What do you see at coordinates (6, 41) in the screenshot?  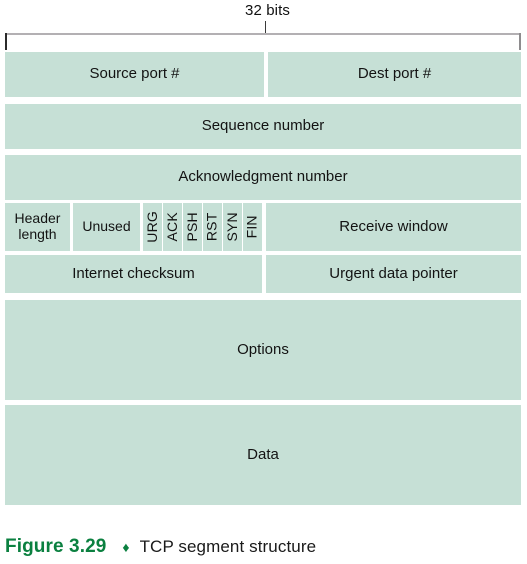 I see `bracket-left-tick` at bounding box center [6, 41].